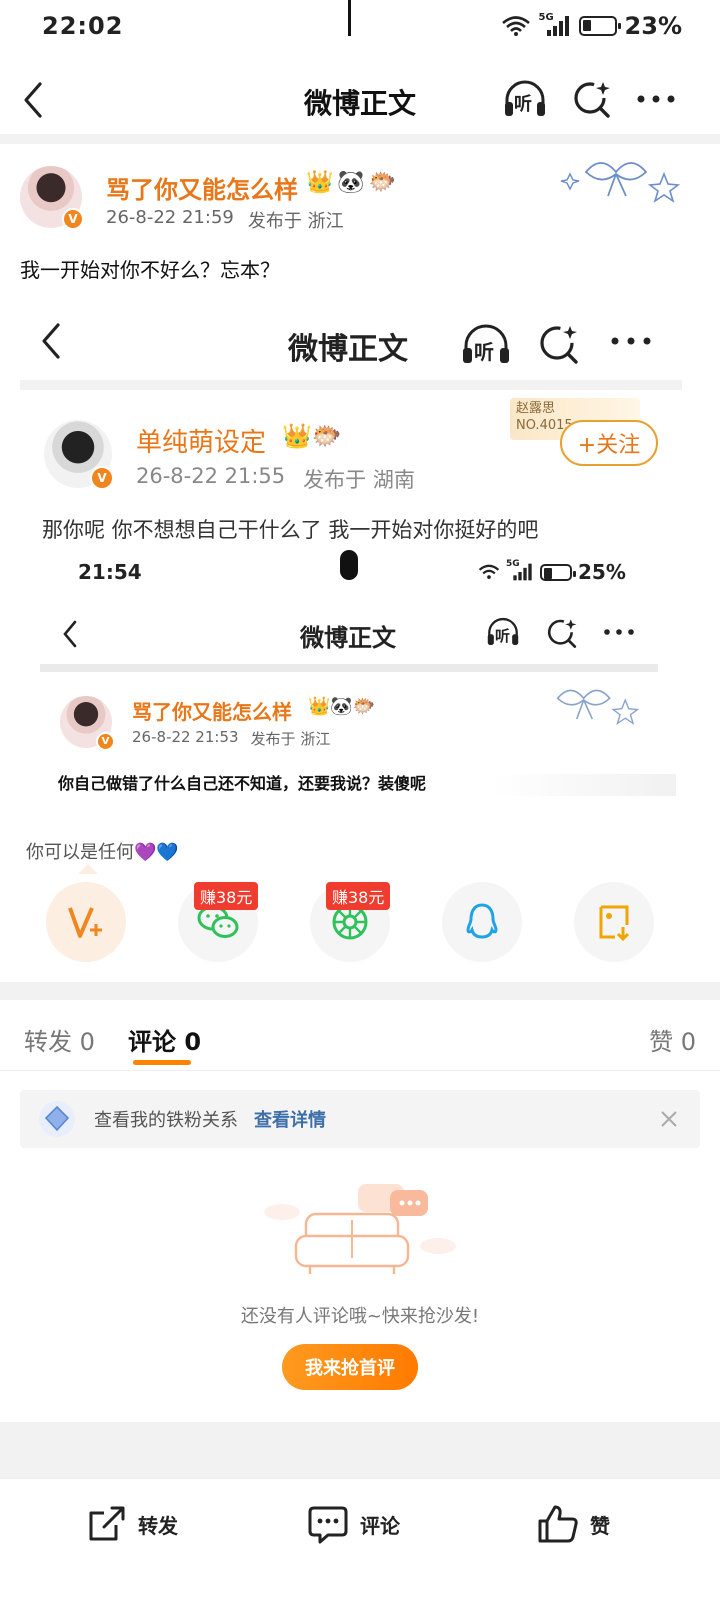 The width and height of the screenshot is (720, 1612). I want to click on nested-avatar: V, so click(87, 723).